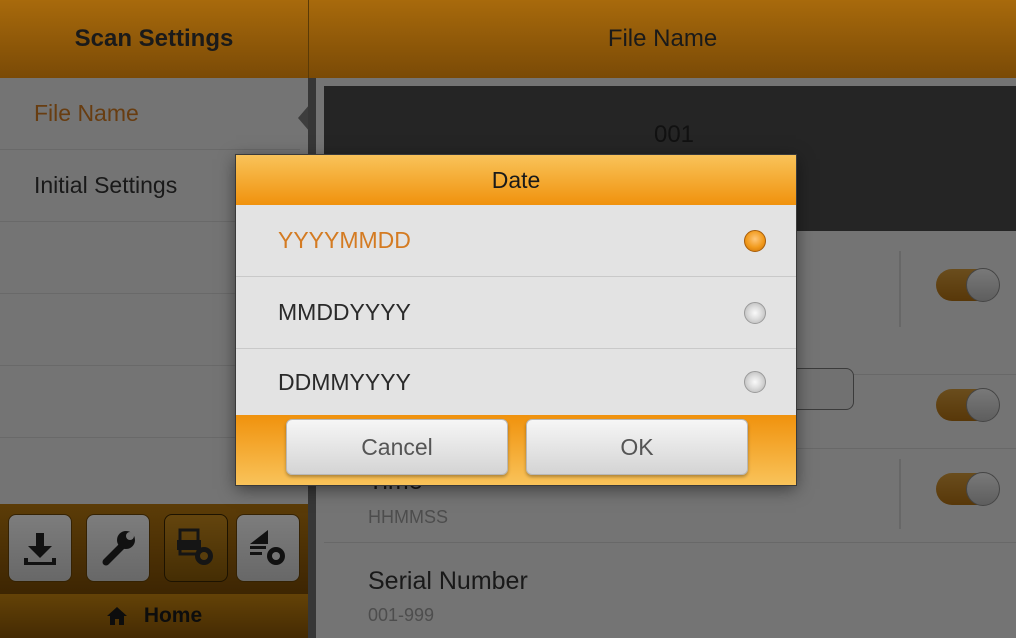 The width and height of the screenshot is (1016, 638). What do you see at coordinates (516, 180) in the screenshot?
I see `dialog-title: Date` at bounding box center [516, 180].